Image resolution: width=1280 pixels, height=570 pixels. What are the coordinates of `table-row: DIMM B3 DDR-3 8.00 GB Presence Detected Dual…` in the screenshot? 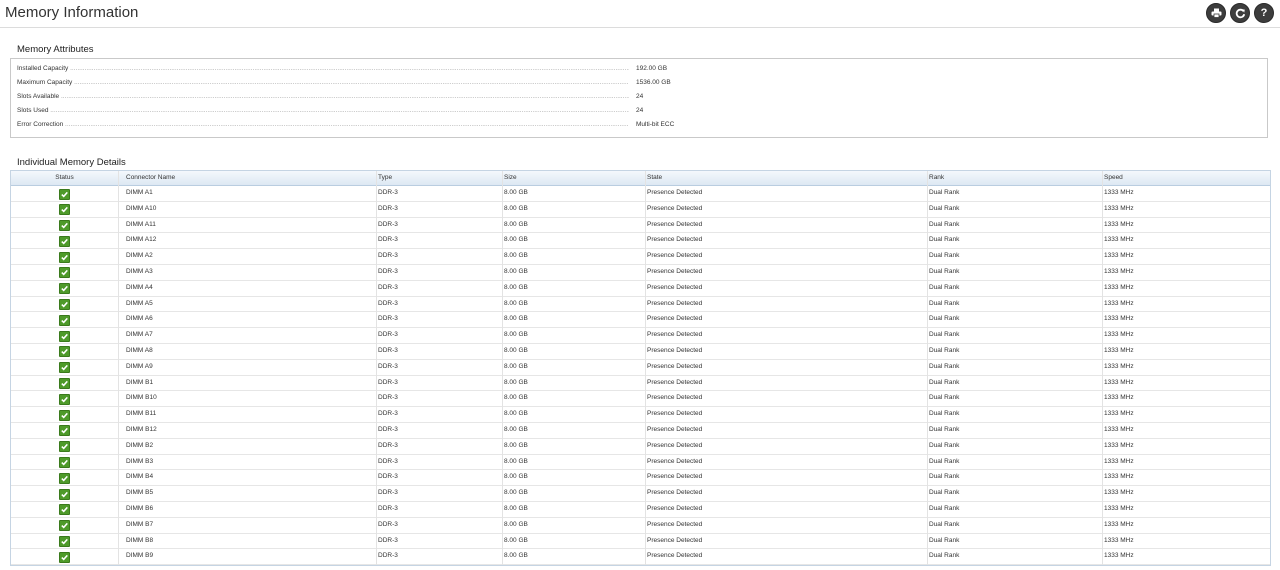 It's located at (640, 463).